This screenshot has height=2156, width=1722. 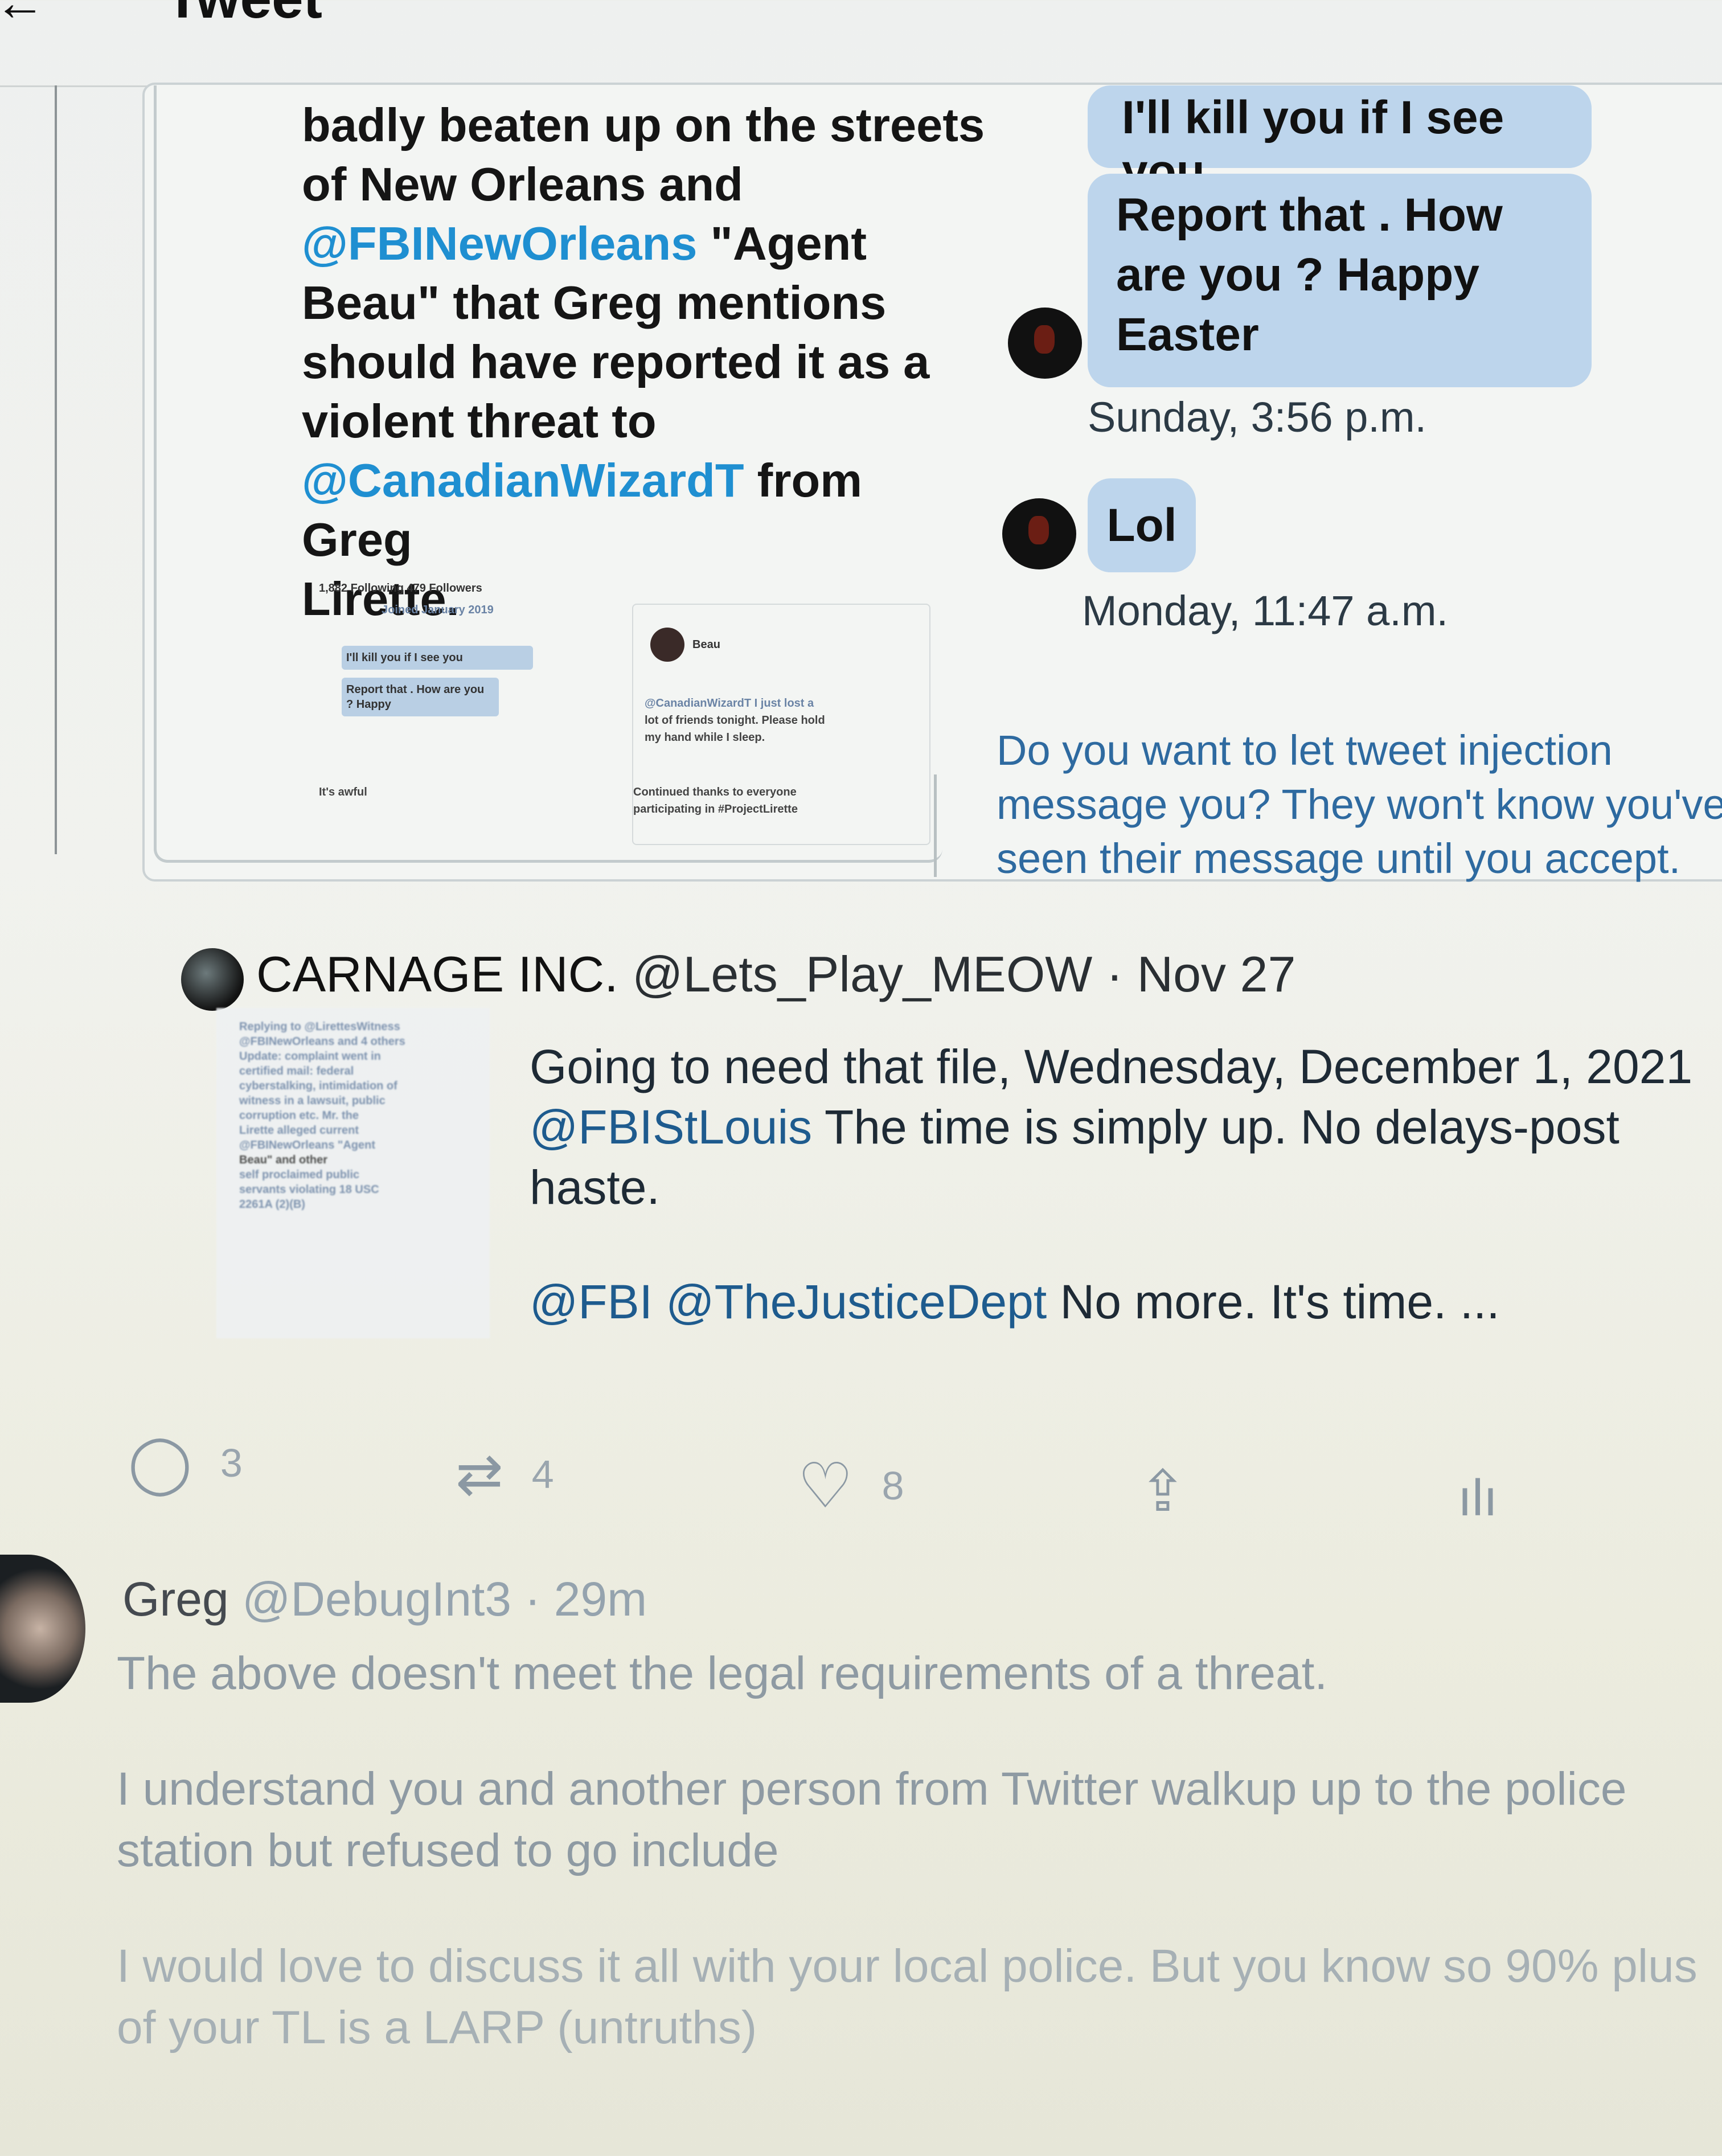 What do you see at coordinates (42, 1629) in the screenshot?
I see `reply-author-avatar` at bounding box center [42, 1629].